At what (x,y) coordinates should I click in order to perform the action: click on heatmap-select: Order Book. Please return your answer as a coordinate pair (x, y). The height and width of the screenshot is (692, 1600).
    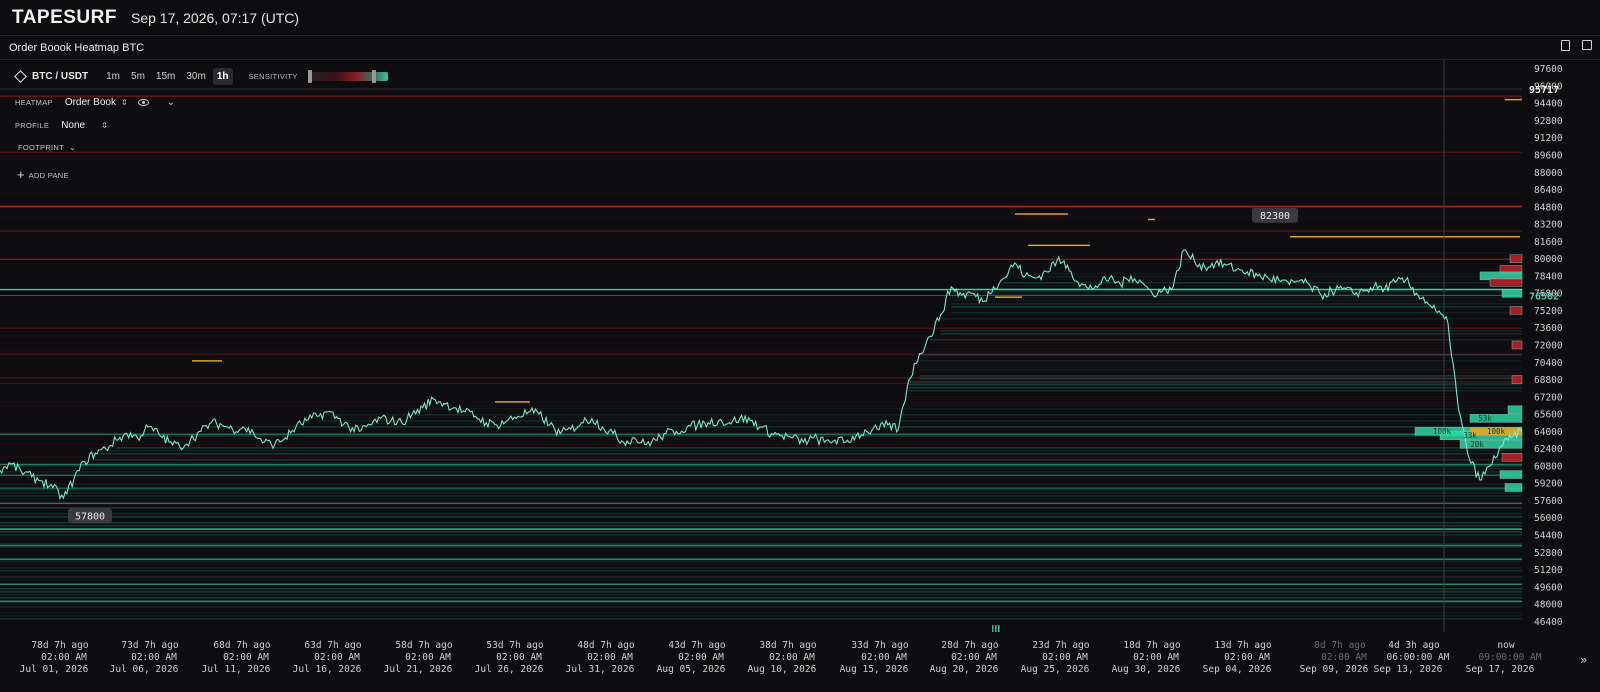
    Looking at the image, I should click on (90, 102).